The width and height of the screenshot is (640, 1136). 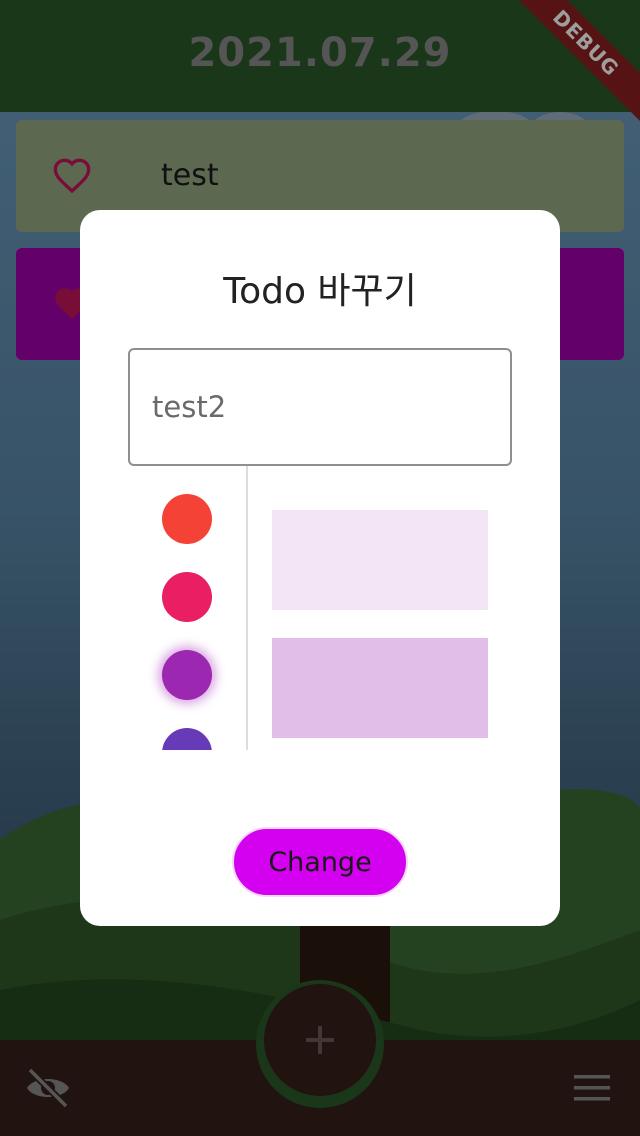 What do you see at coordinates (380, 560) in the screenshot?
I see `shade-swatch-light` at bounding box center [380, 560].